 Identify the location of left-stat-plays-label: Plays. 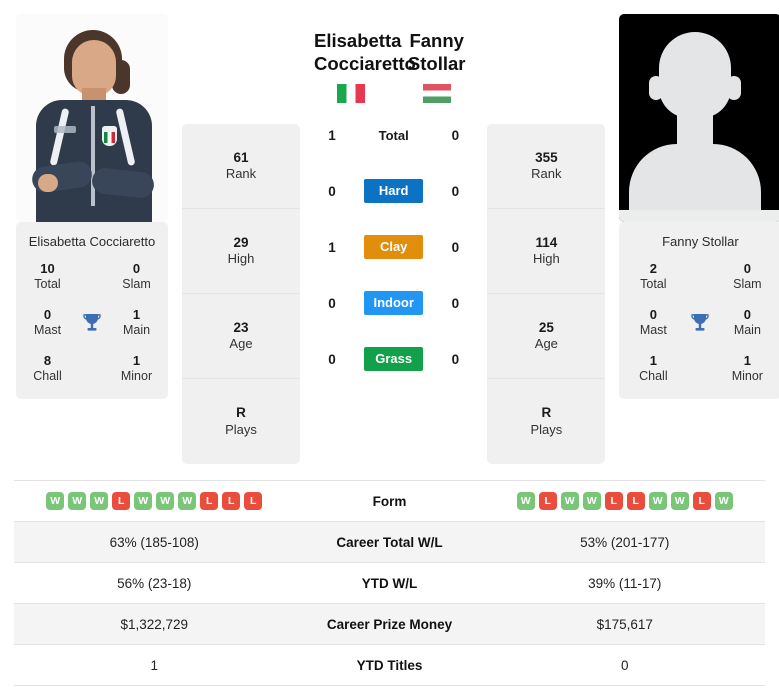
(241, 429).